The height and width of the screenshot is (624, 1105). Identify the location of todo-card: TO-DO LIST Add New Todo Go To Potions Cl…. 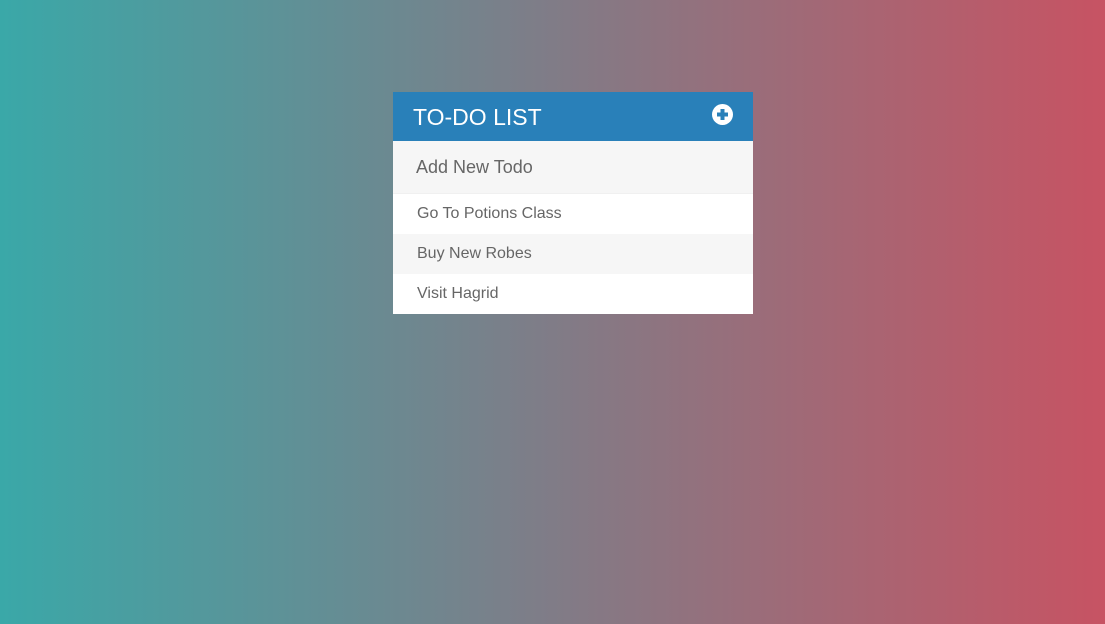
(573, 203).